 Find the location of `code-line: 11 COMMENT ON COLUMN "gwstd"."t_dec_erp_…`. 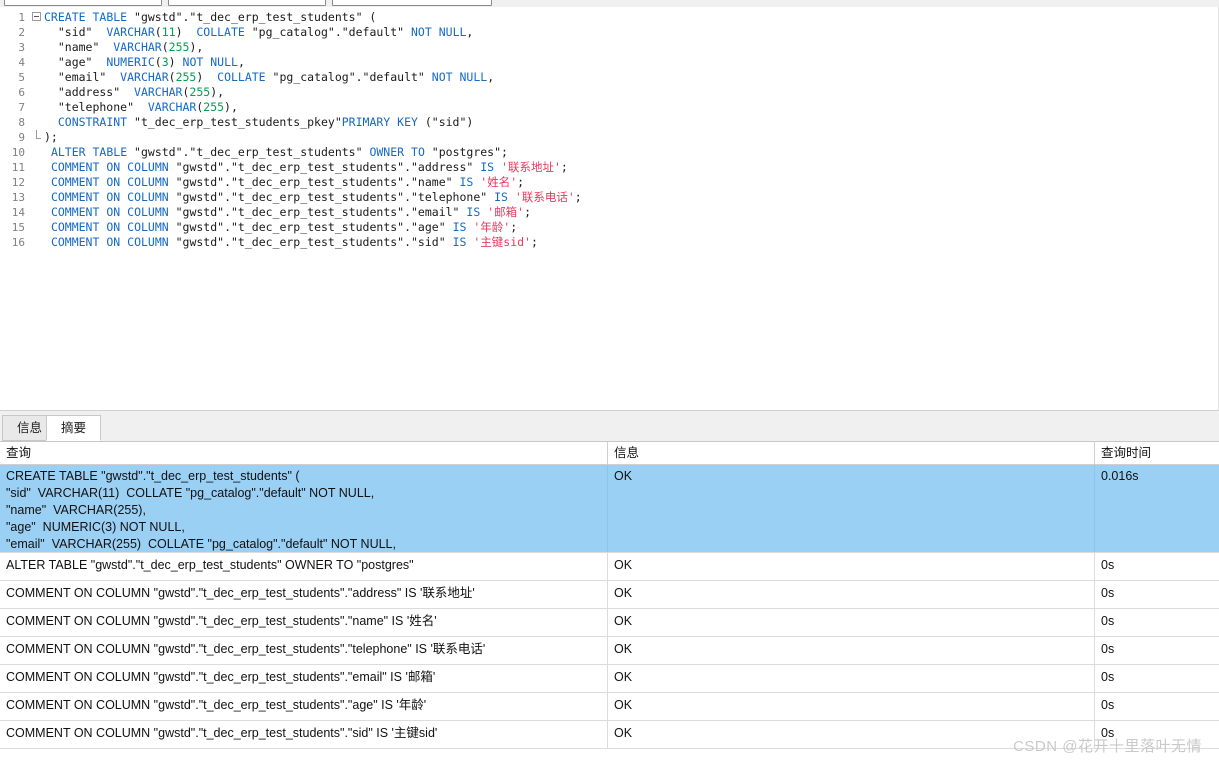

code-line: 11 COMMENT ON COLUMN "gwstd"."t_dec_erp_… is located at coordinates (609, 167).